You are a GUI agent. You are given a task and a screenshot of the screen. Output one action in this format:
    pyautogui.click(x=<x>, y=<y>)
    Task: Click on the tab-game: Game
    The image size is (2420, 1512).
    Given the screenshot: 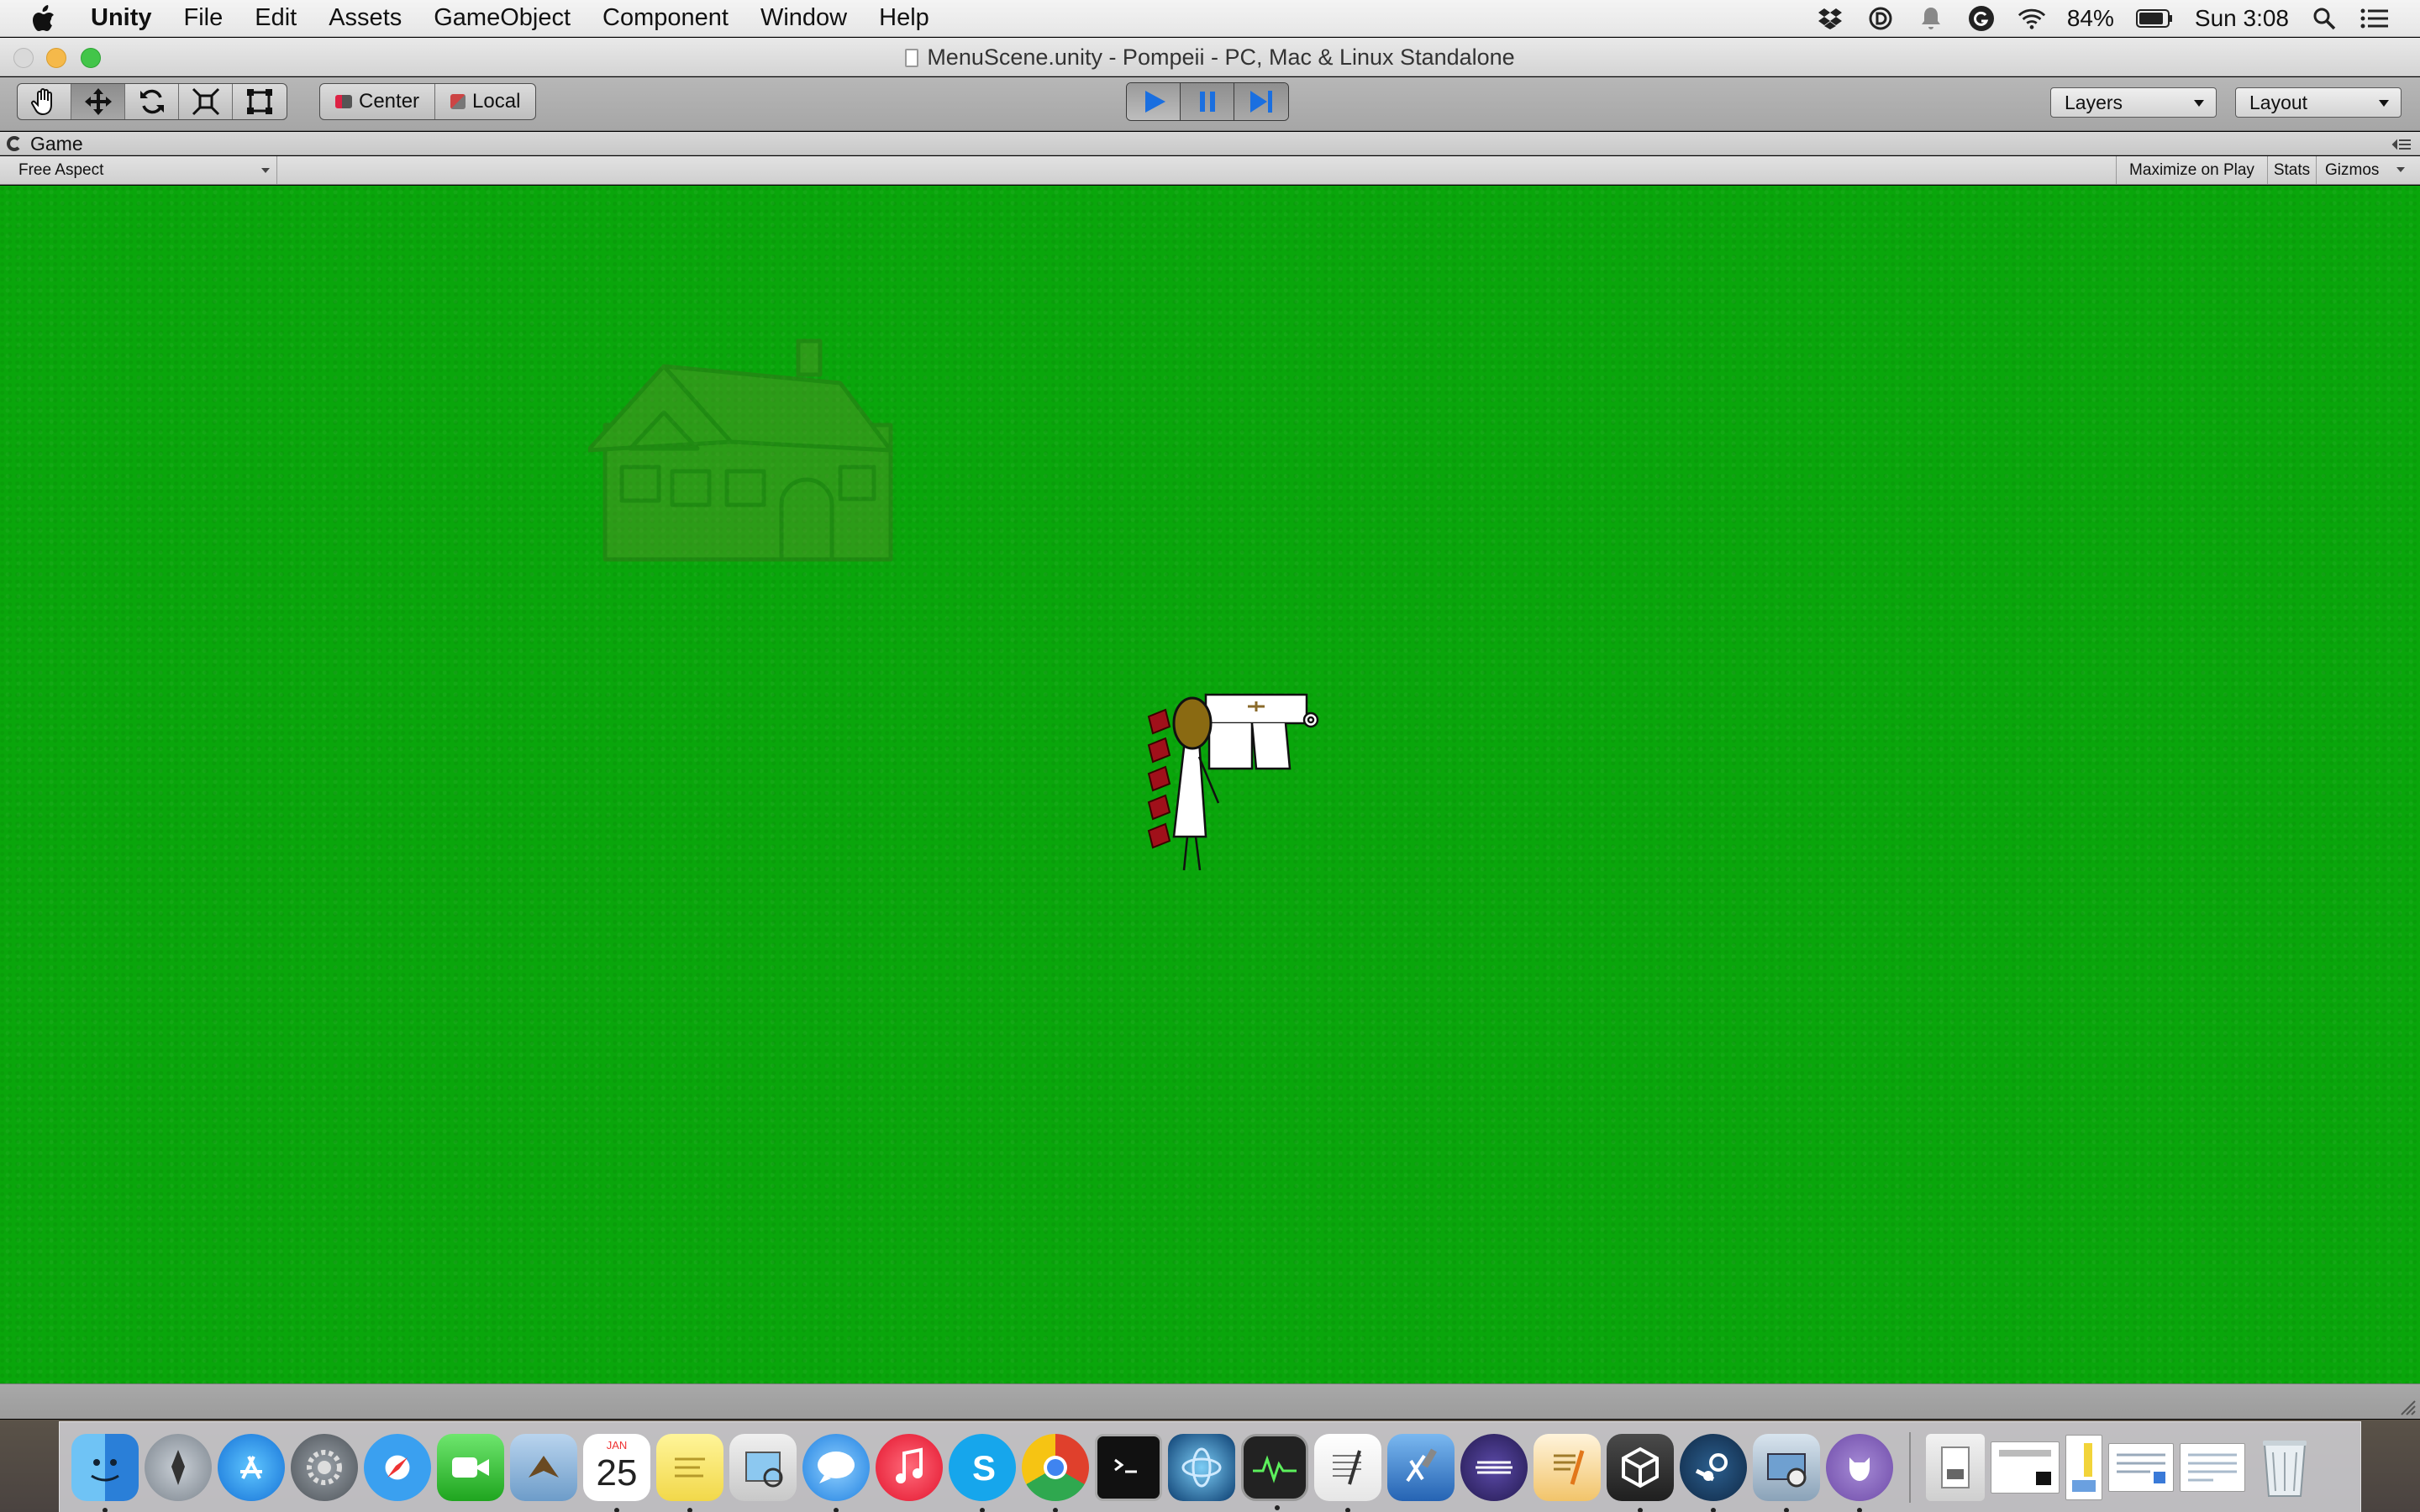 What is the action you would take?
    pyautogui.click(x=45, y=143)
    